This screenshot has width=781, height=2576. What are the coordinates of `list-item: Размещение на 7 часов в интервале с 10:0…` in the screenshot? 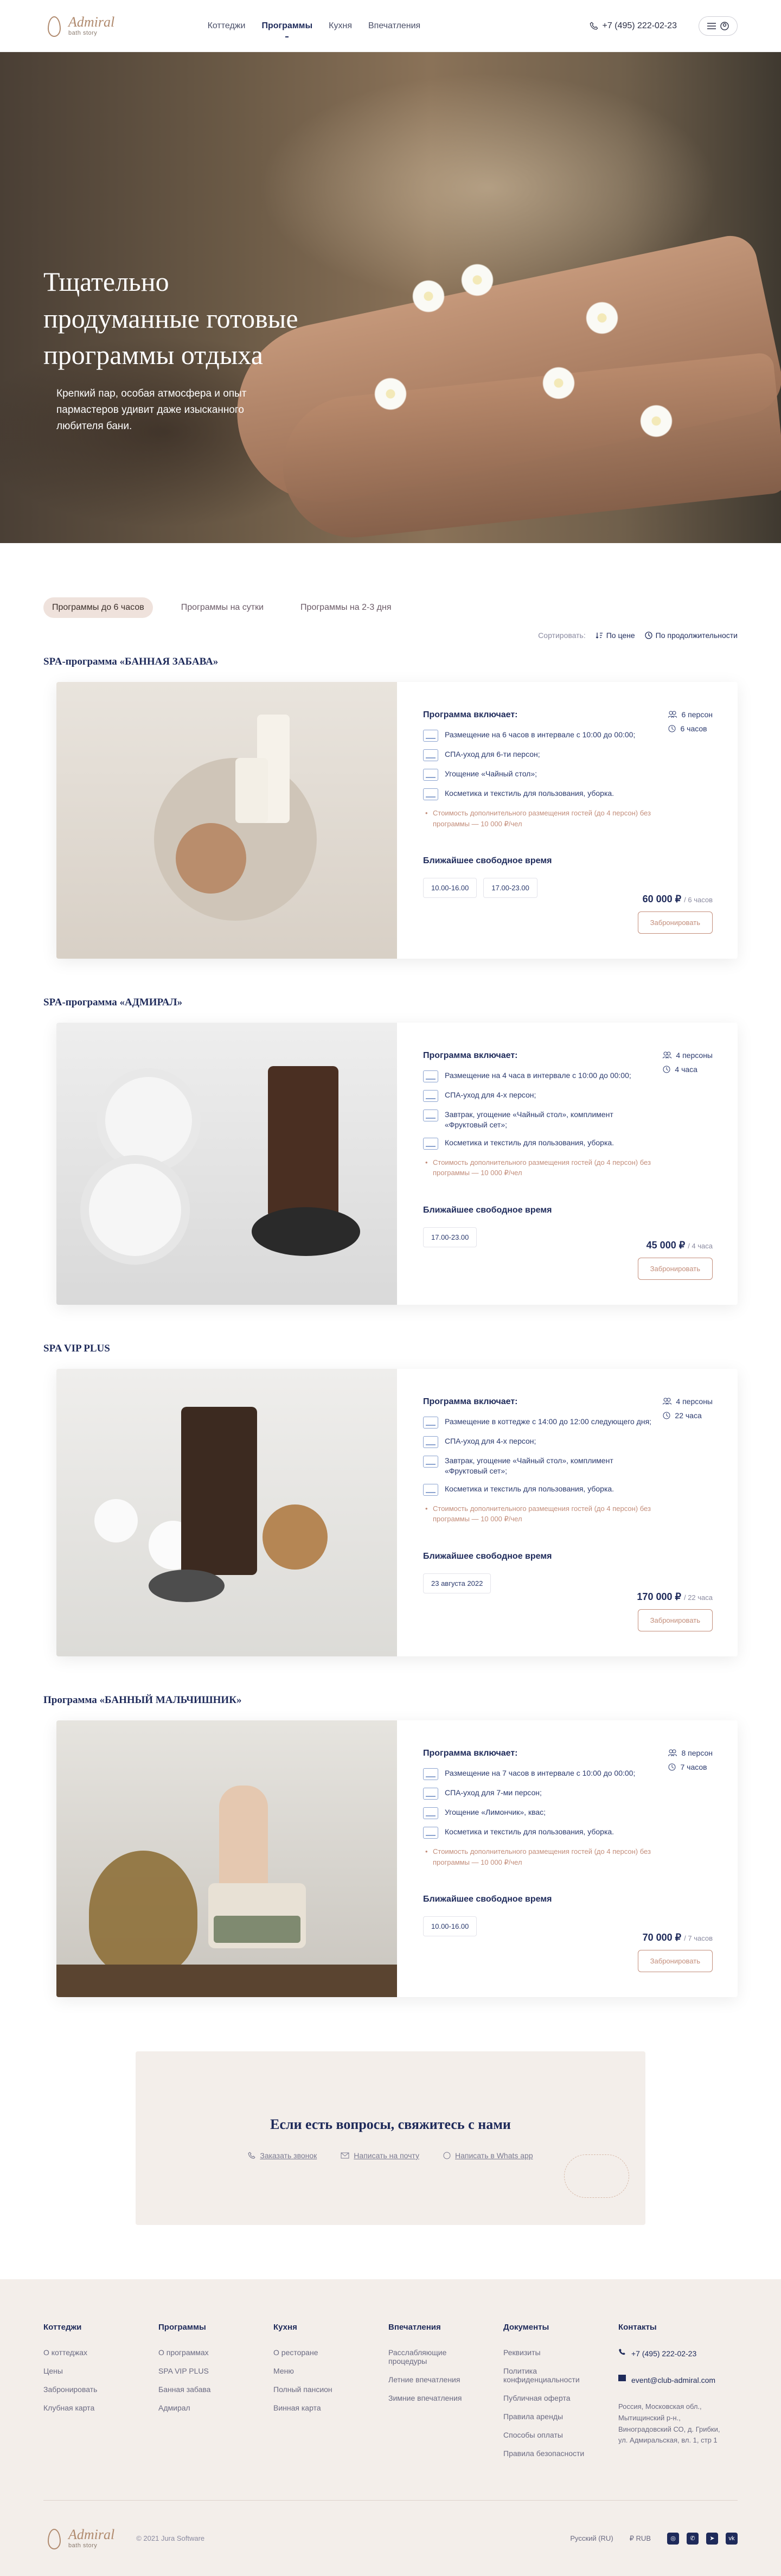 It's located at (539, 1774).